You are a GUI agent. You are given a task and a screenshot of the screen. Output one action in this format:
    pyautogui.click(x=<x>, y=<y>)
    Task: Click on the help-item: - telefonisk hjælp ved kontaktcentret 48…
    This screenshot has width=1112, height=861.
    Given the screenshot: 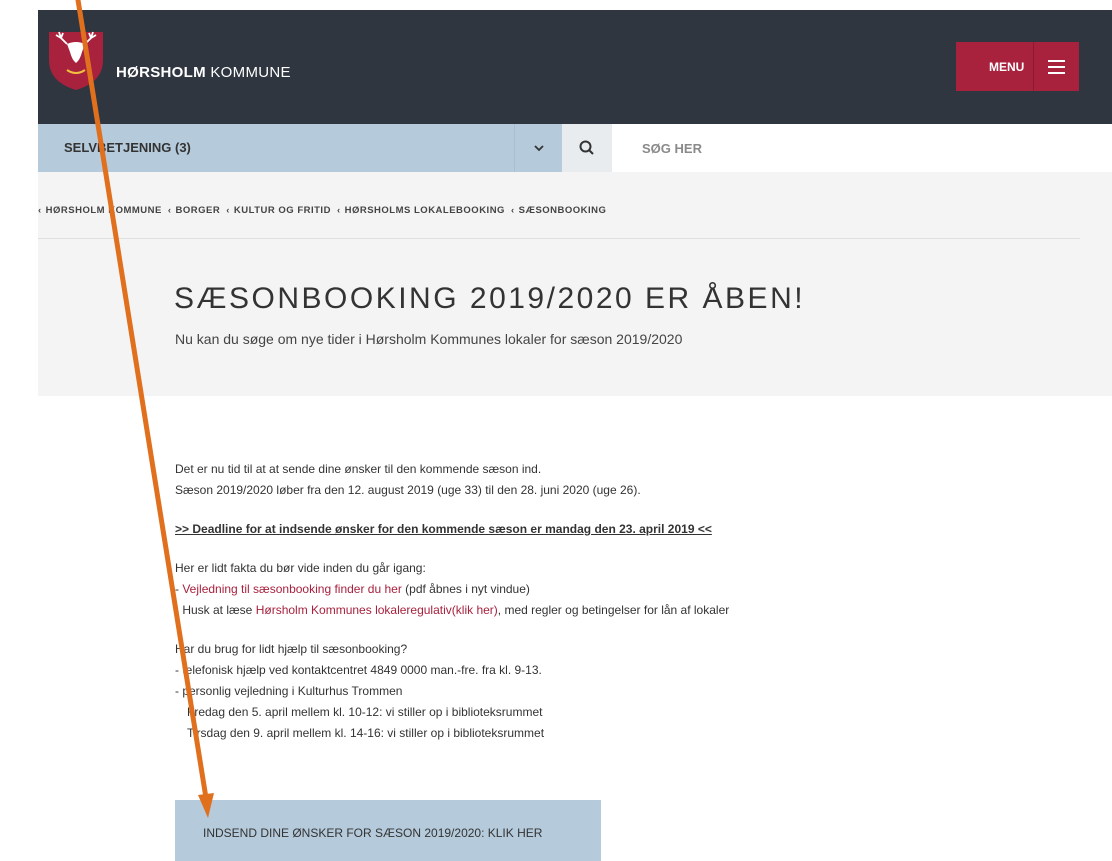 What is the action you would take?
    pyautogui.click(x=358, y=670)
    